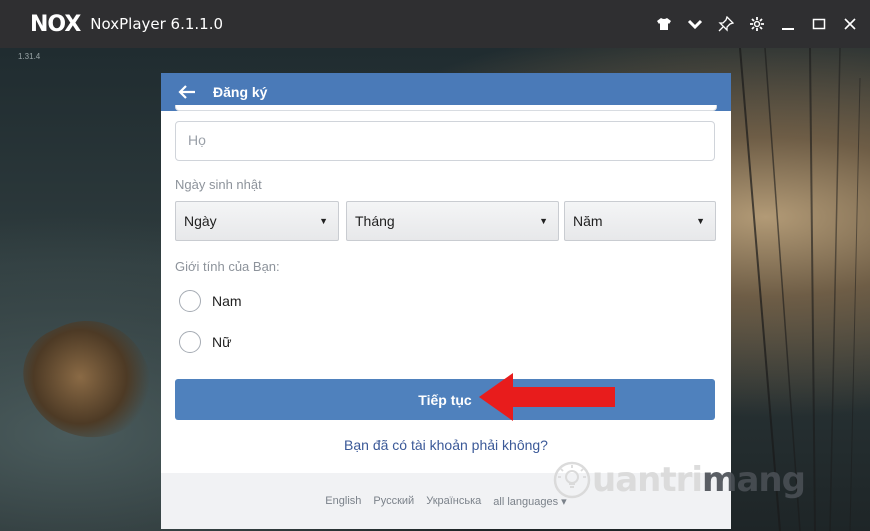 The height and width of the screenshot is (531, 870). What do you see at coordinates (445, 399) in the screenshot?
I see `continue-button: Tiếp tục` at bounding box center [445, 399].